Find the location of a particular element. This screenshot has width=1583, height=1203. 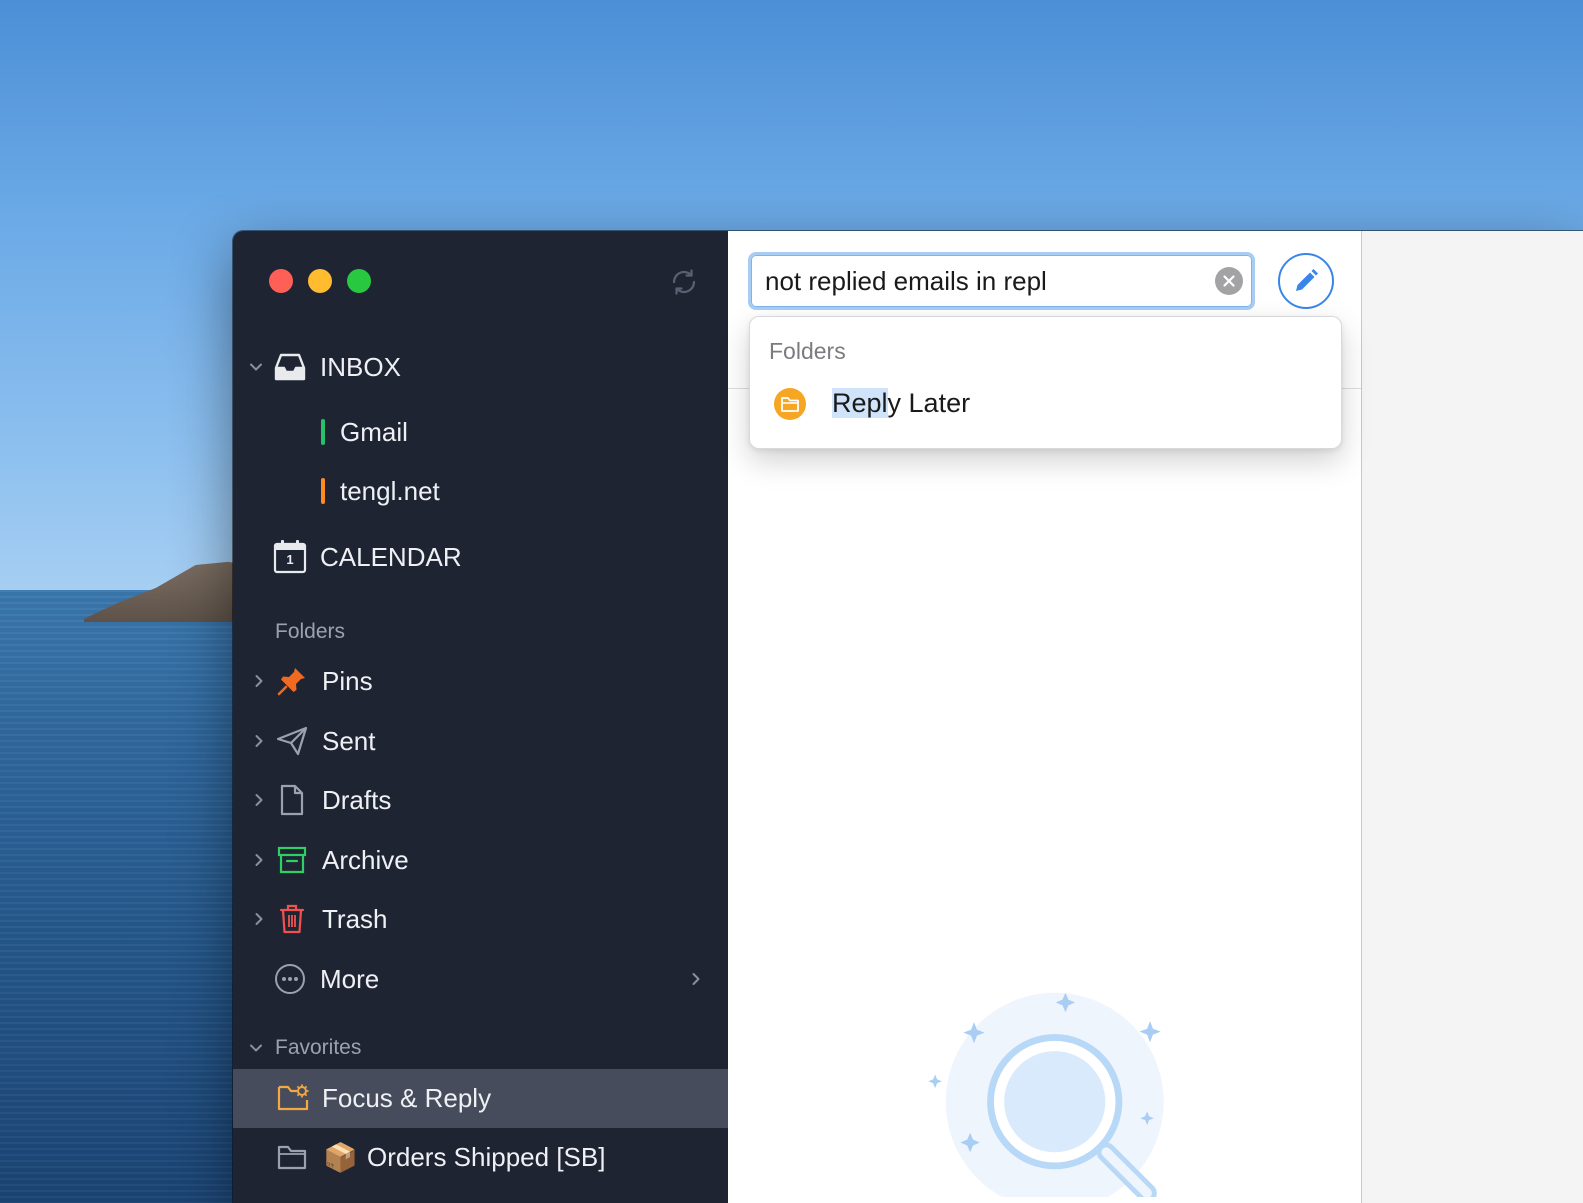

suggestions-section-title: Folders is located at coordinates (807, 351).